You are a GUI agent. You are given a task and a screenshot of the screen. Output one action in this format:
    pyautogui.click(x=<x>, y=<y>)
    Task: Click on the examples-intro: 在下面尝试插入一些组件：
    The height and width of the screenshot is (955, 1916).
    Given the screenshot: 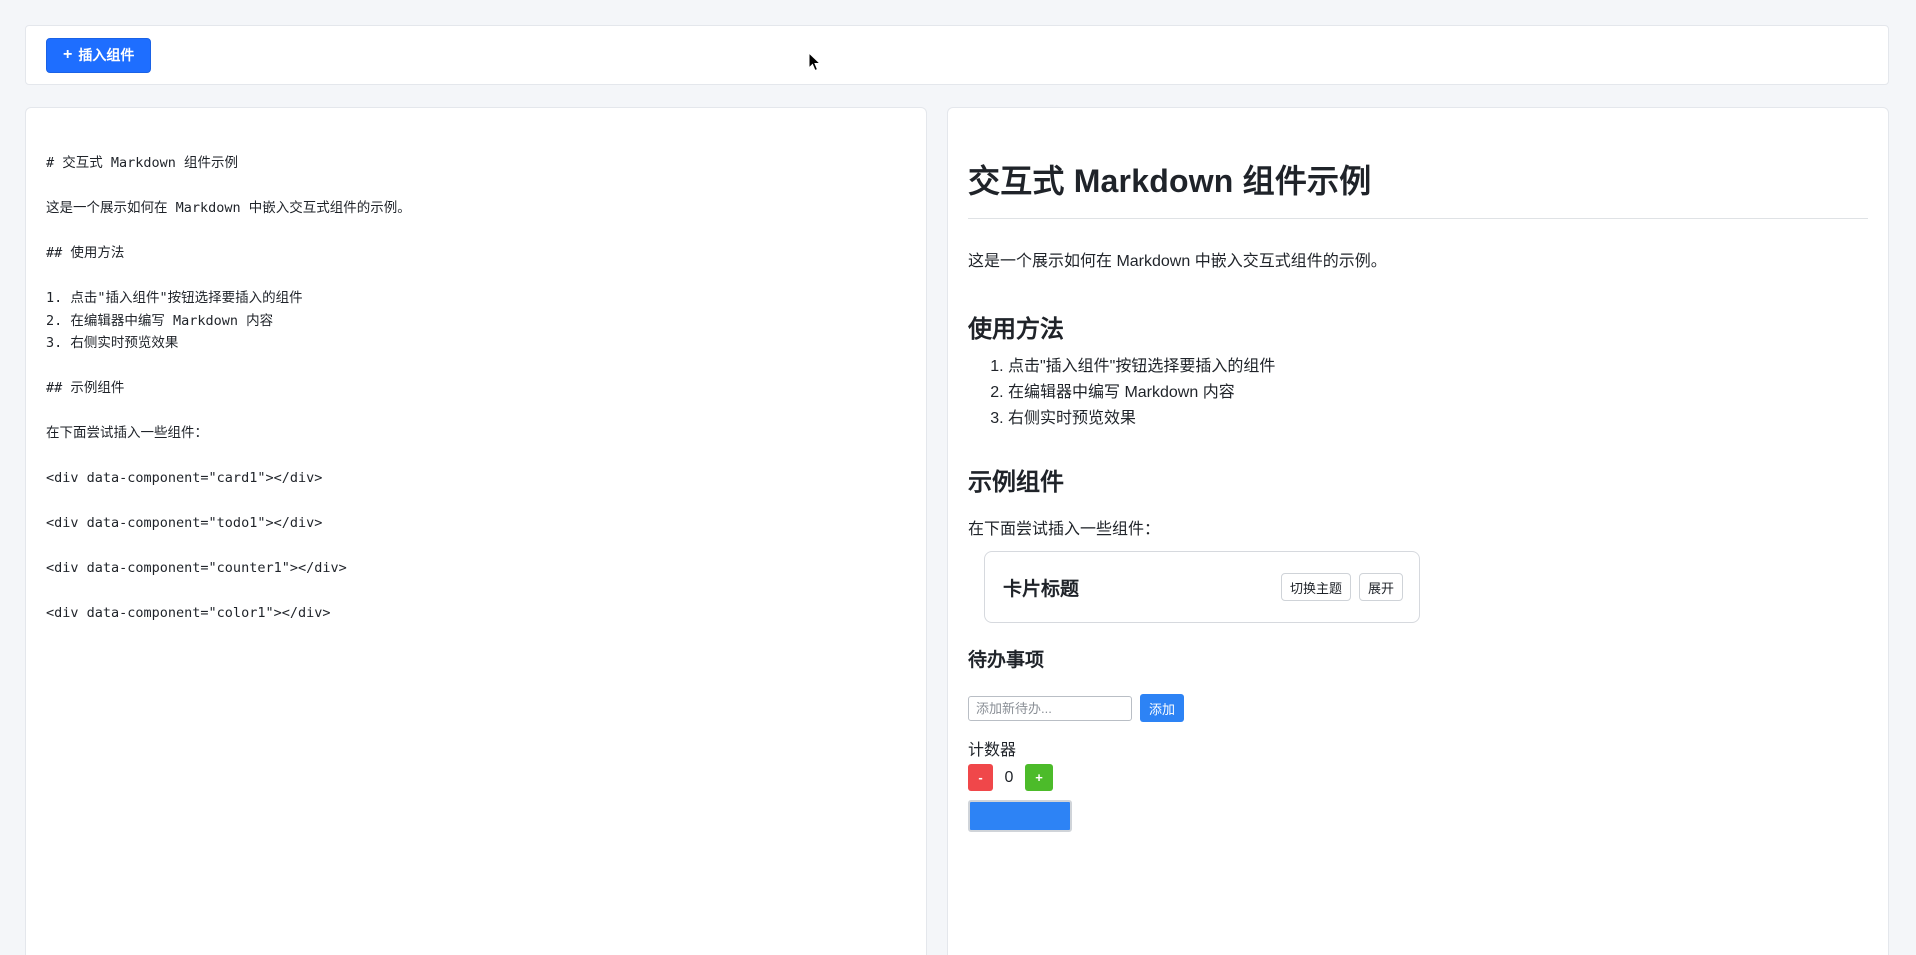 What is the action you would take?
    pyautogui.click(x=1064, y=529)
    